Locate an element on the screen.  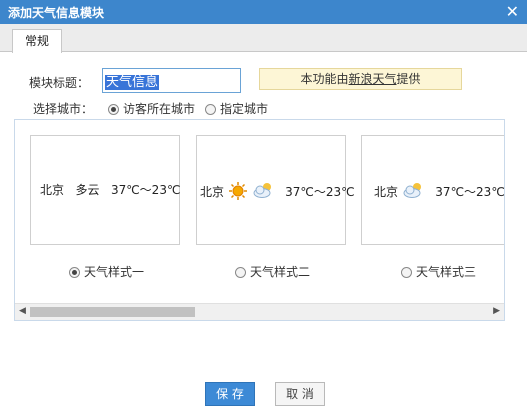
style-option-3: 天气样式三 is located at coordinates (438, 271).